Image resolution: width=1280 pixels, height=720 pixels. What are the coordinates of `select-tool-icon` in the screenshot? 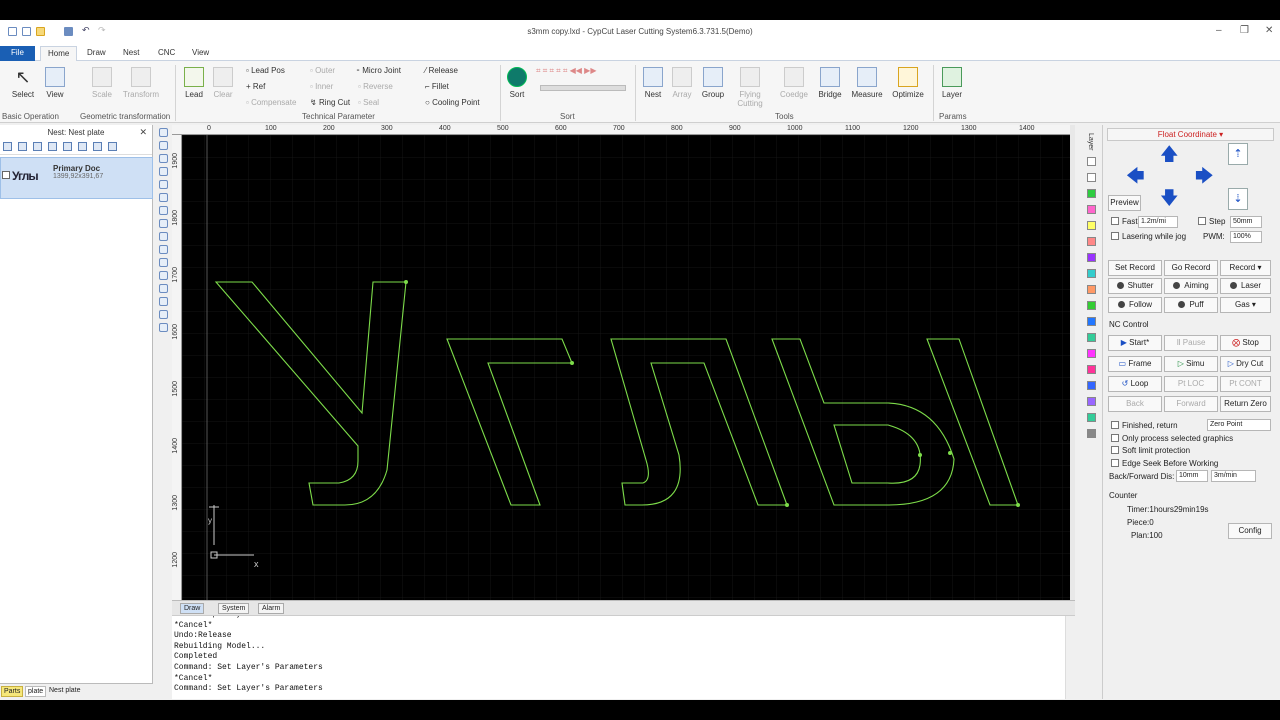 It's located at (163, 132).